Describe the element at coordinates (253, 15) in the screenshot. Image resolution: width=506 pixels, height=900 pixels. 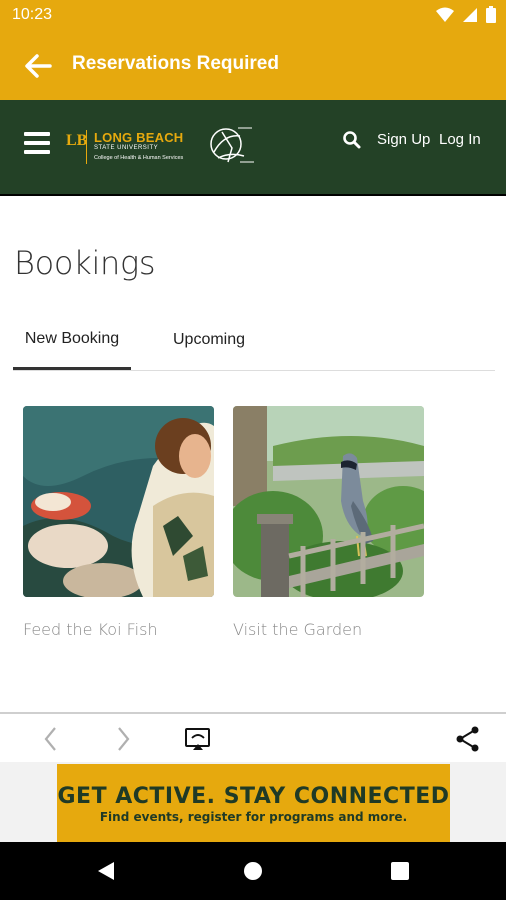
I see `status-bar: 10:23` at that location.